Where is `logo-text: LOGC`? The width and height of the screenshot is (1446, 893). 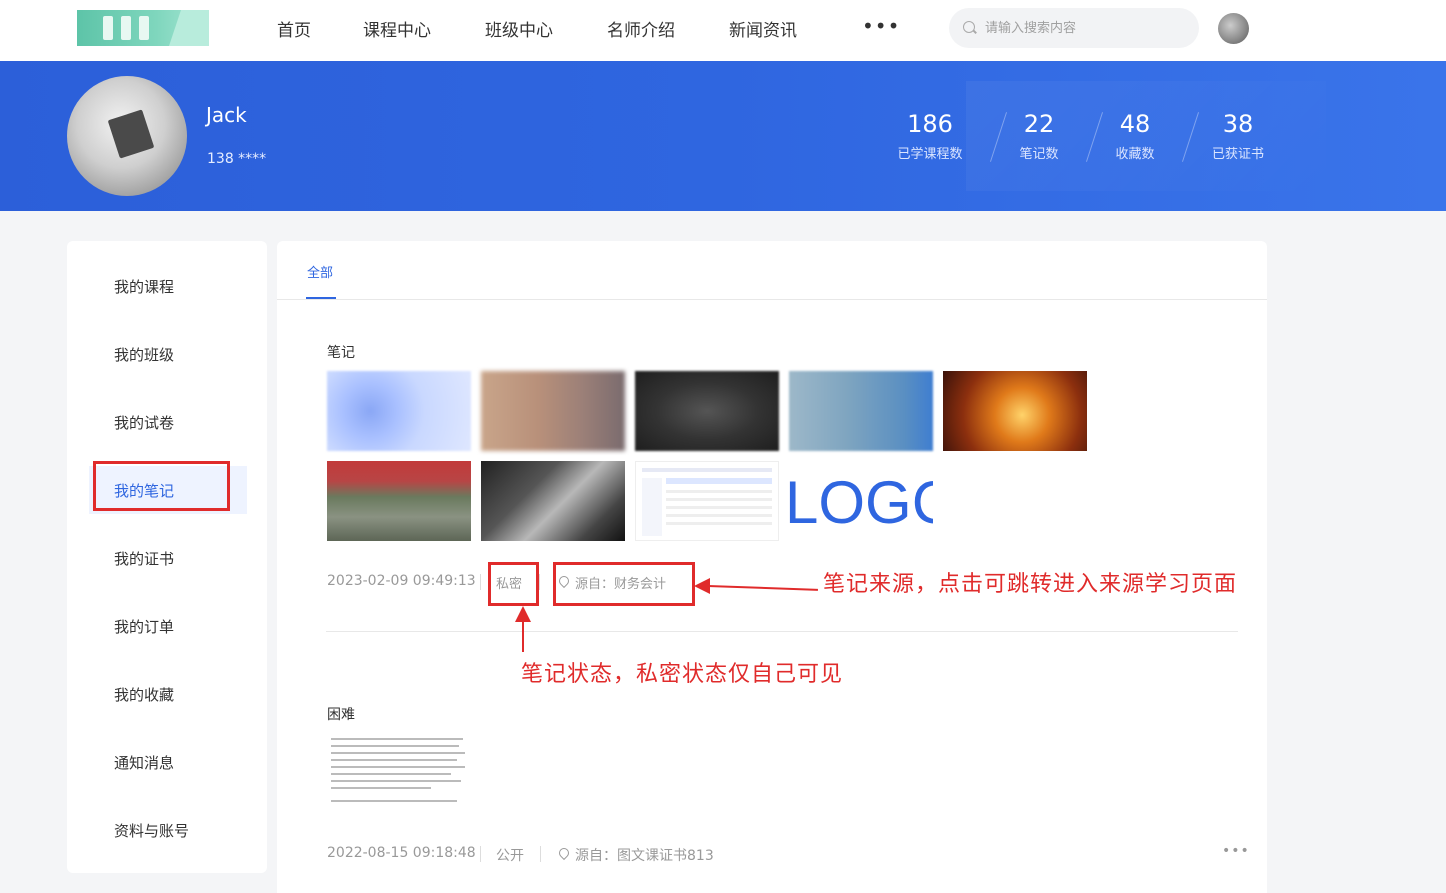
logo-text: LOGC is located at coordinates (861, 502).